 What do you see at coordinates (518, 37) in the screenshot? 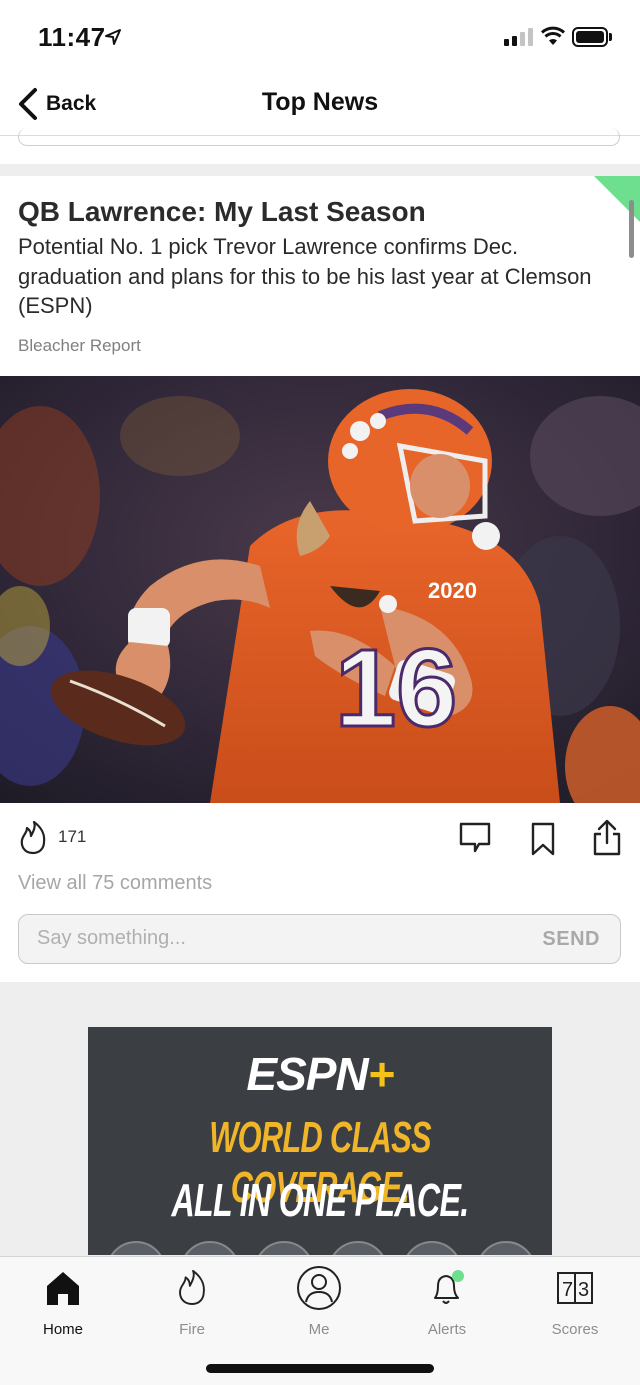
I see `signal-icon` at bounding box center [518, 37].